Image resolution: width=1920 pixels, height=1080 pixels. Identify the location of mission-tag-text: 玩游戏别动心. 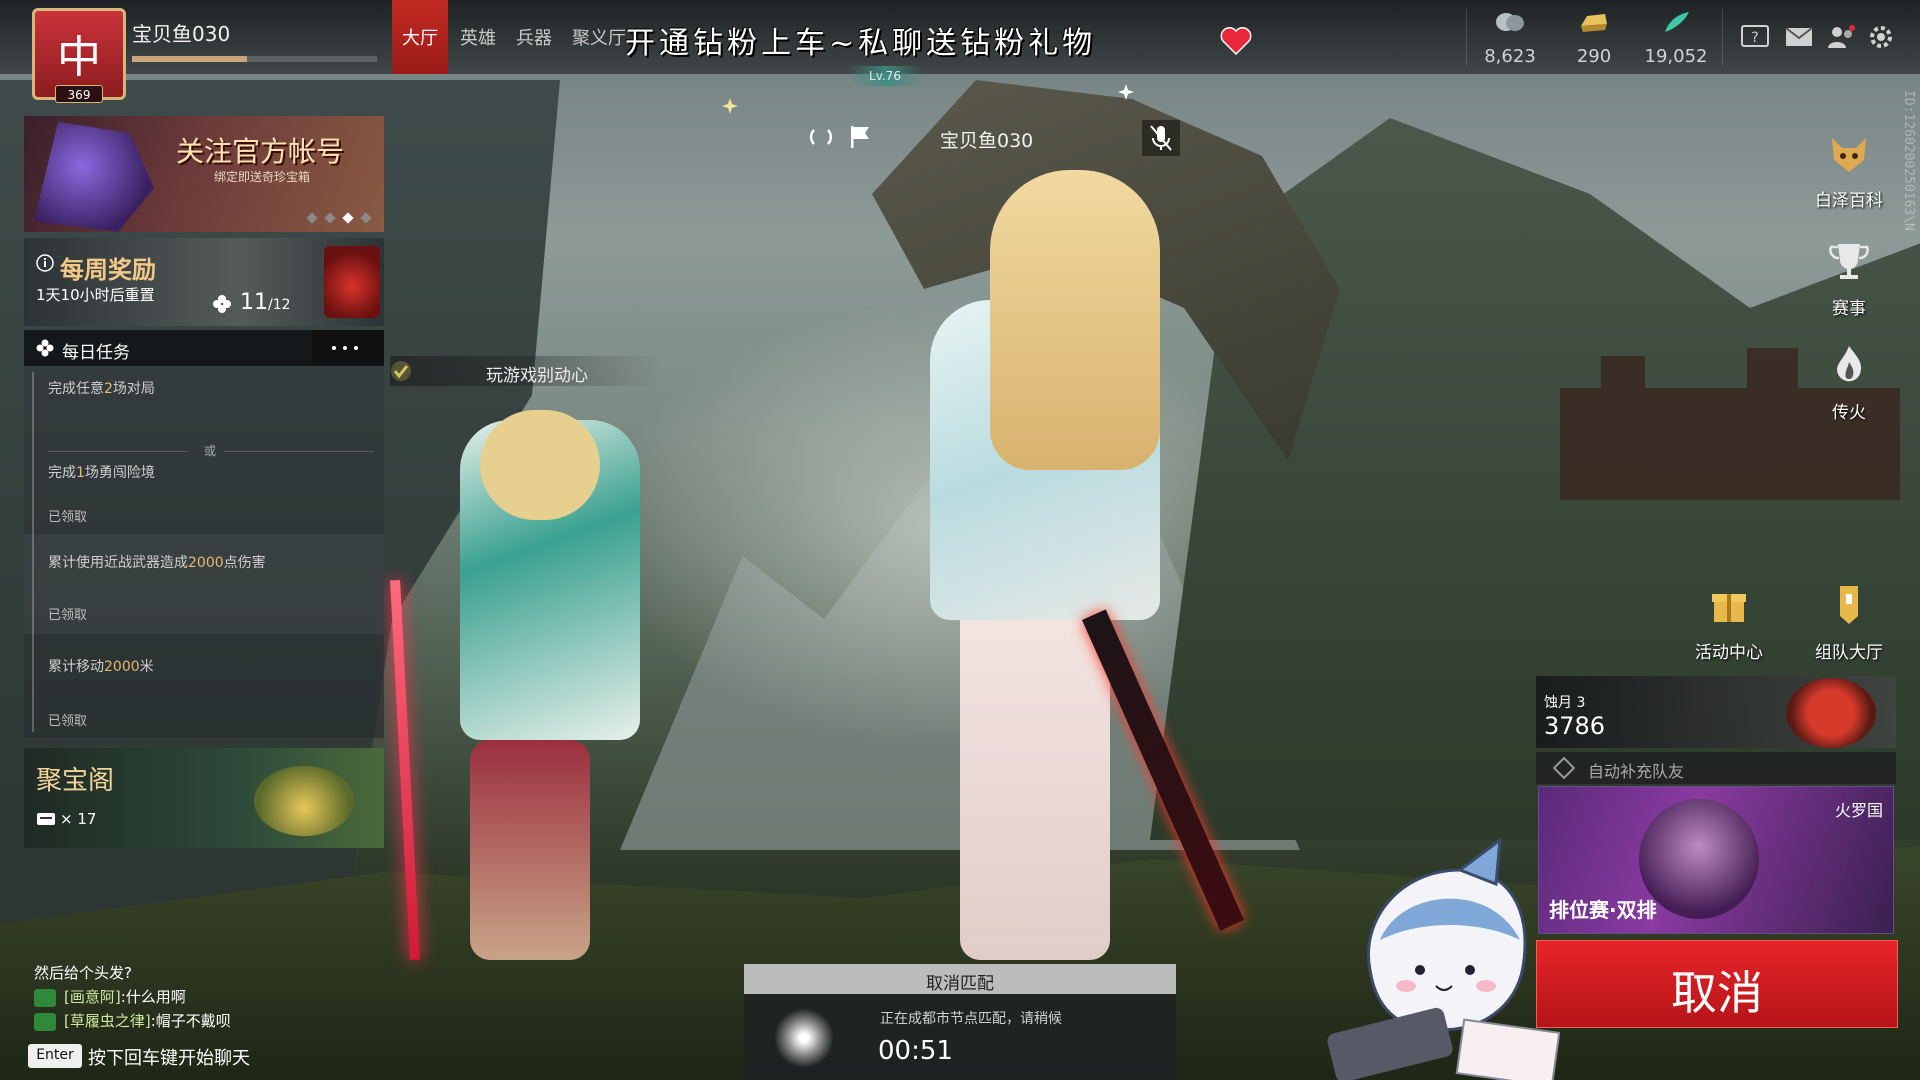
(537, 376).